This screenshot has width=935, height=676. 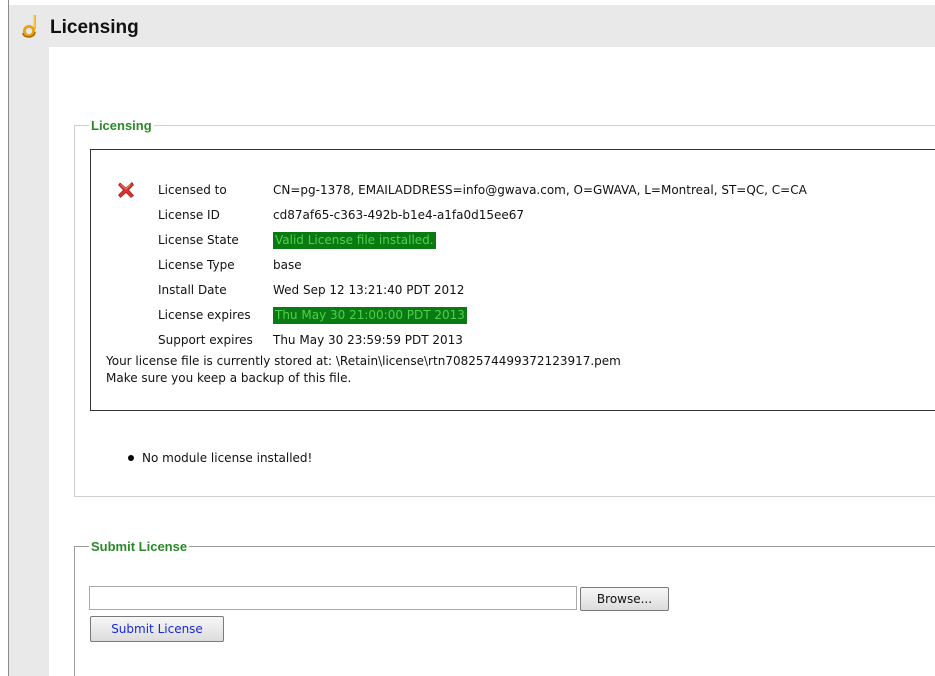 I want to click on title-bar: Licensing, so click(x=472, y=26).